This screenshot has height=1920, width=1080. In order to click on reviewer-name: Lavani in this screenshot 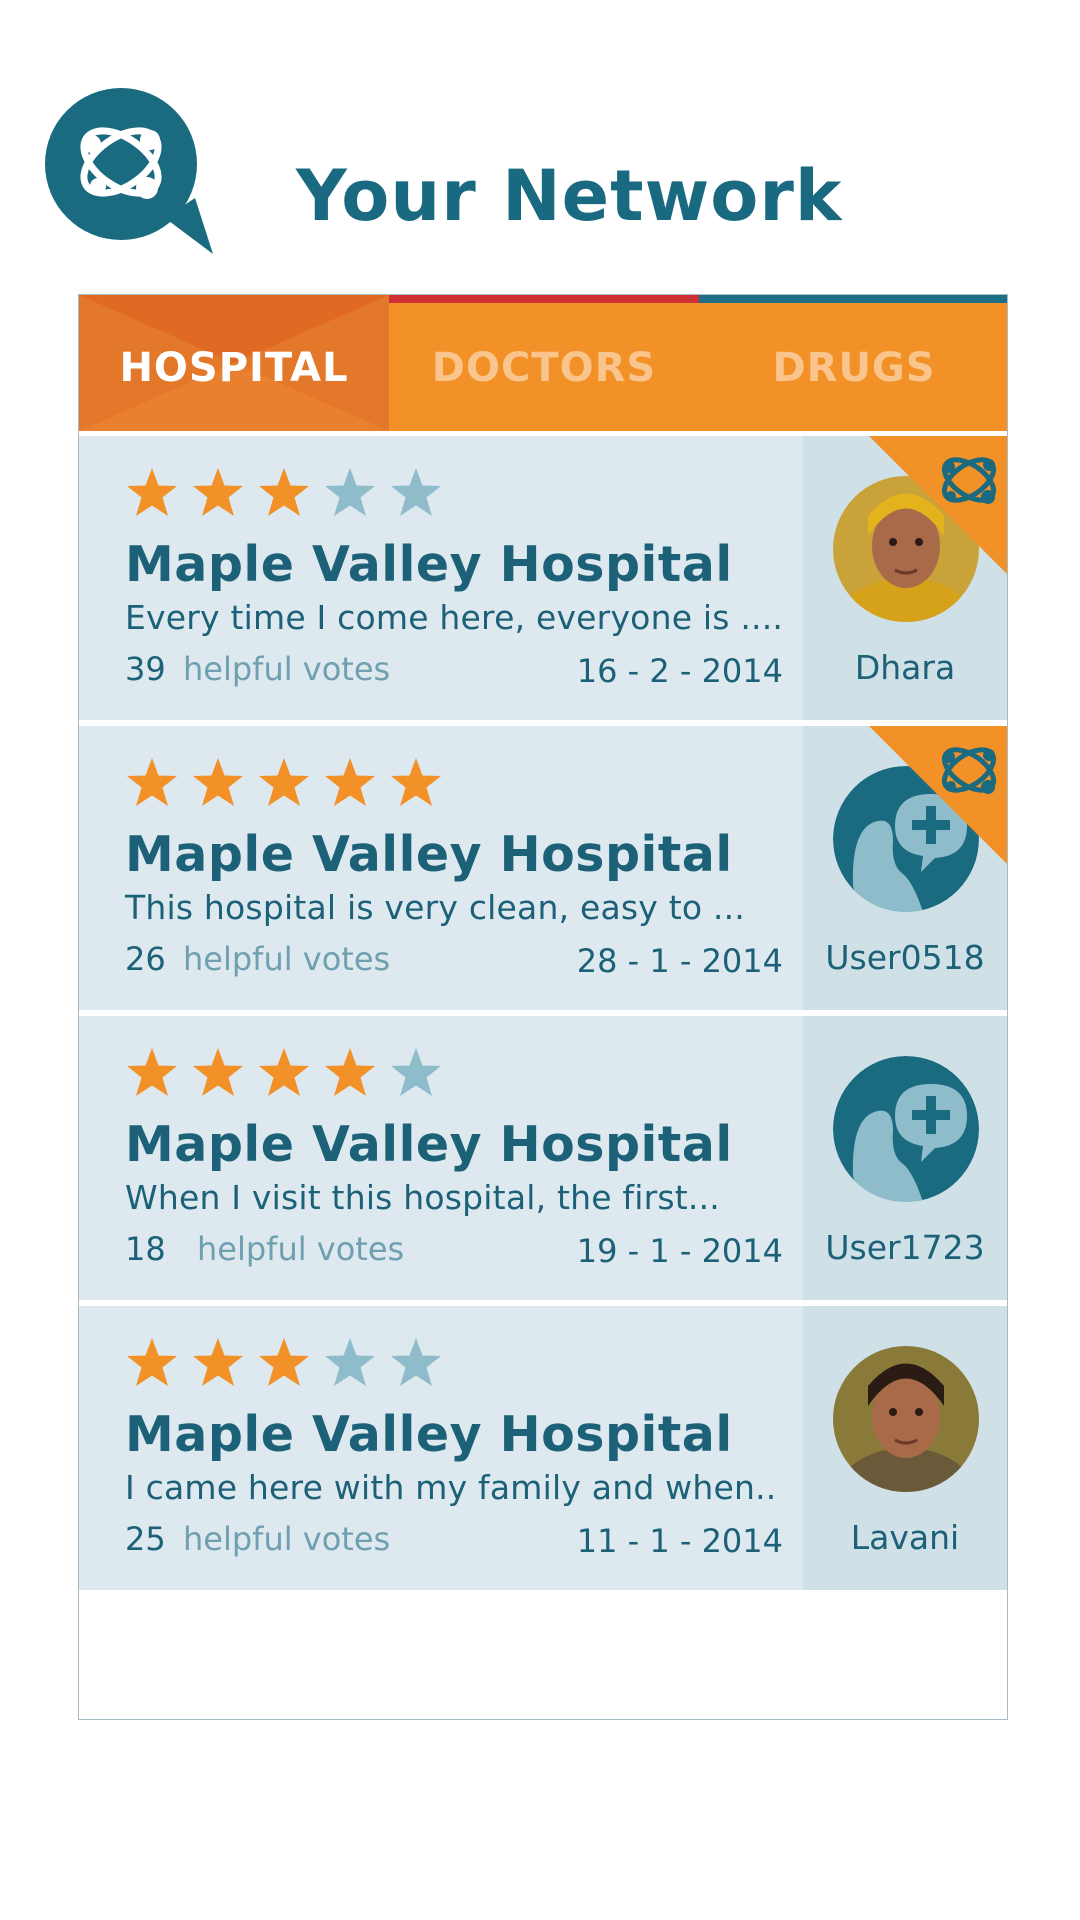, I will do `click(905, 1537)`.